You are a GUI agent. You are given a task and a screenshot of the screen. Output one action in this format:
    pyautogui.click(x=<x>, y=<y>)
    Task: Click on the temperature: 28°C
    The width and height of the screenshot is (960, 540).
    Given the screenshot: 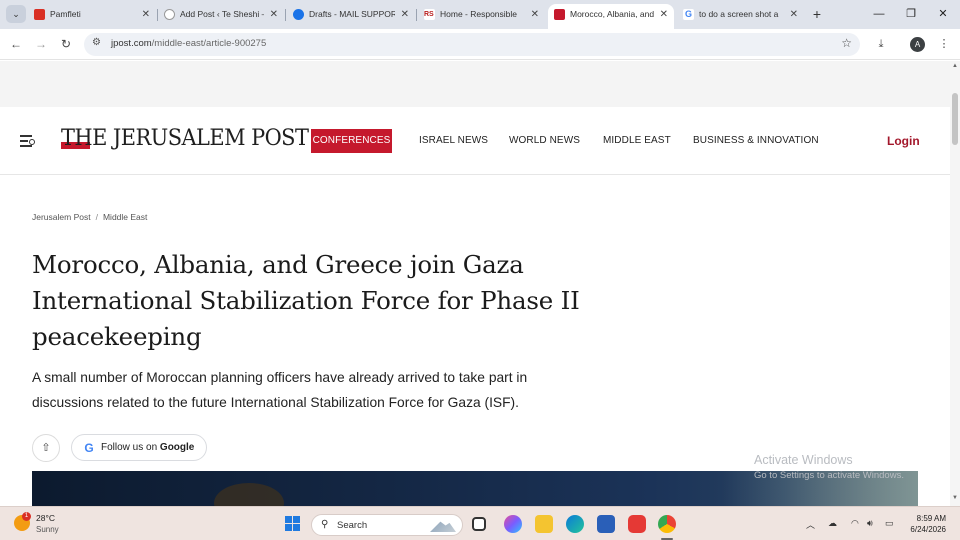 What is the action you would take?
    pyautogui.click(x=45, y=518)
    